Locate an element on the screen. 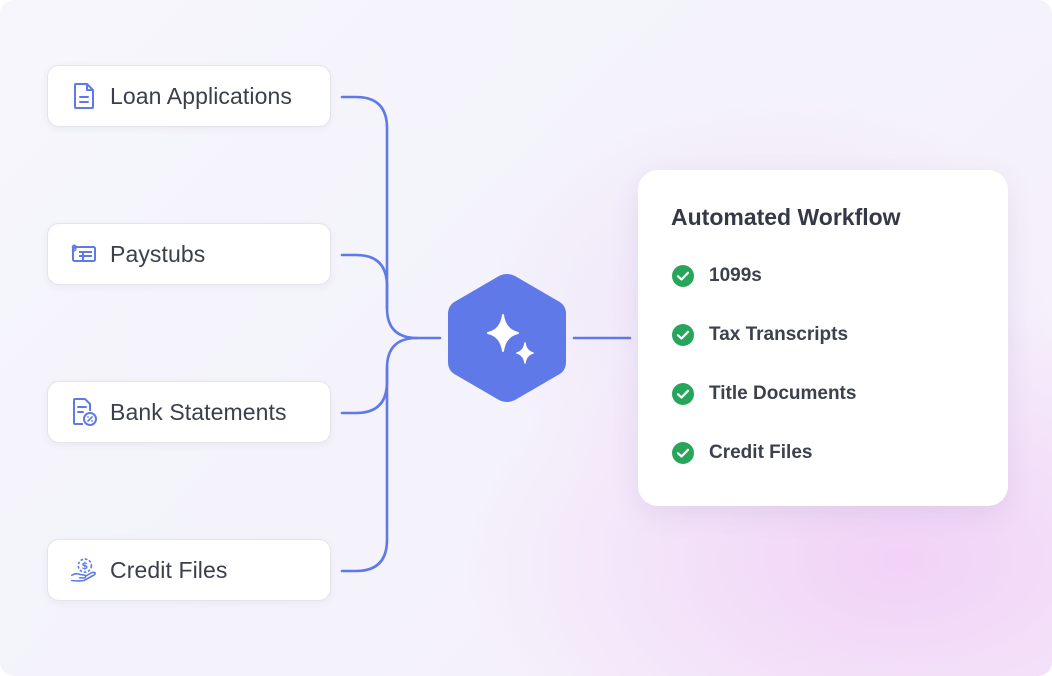  workflow-item: Credit Files is located at coordinates (839, 453).